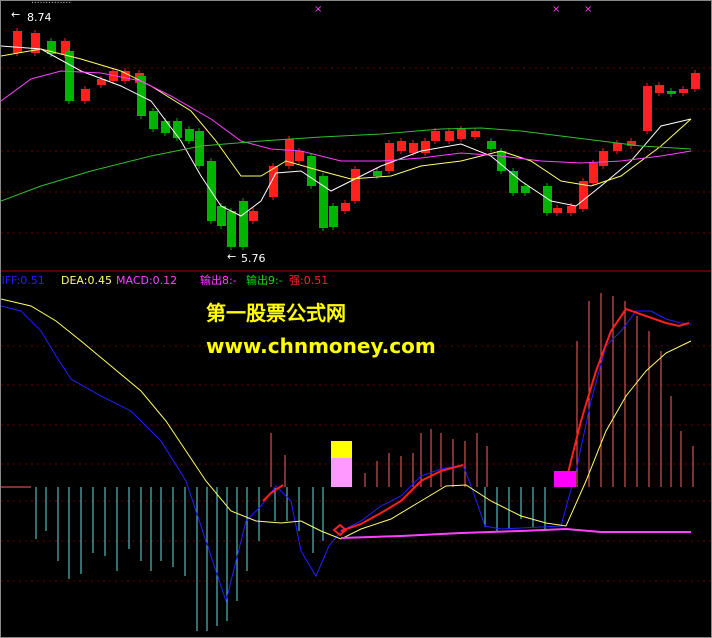  I want to click on legend-output9: 输出9:-, so click(264, 280).